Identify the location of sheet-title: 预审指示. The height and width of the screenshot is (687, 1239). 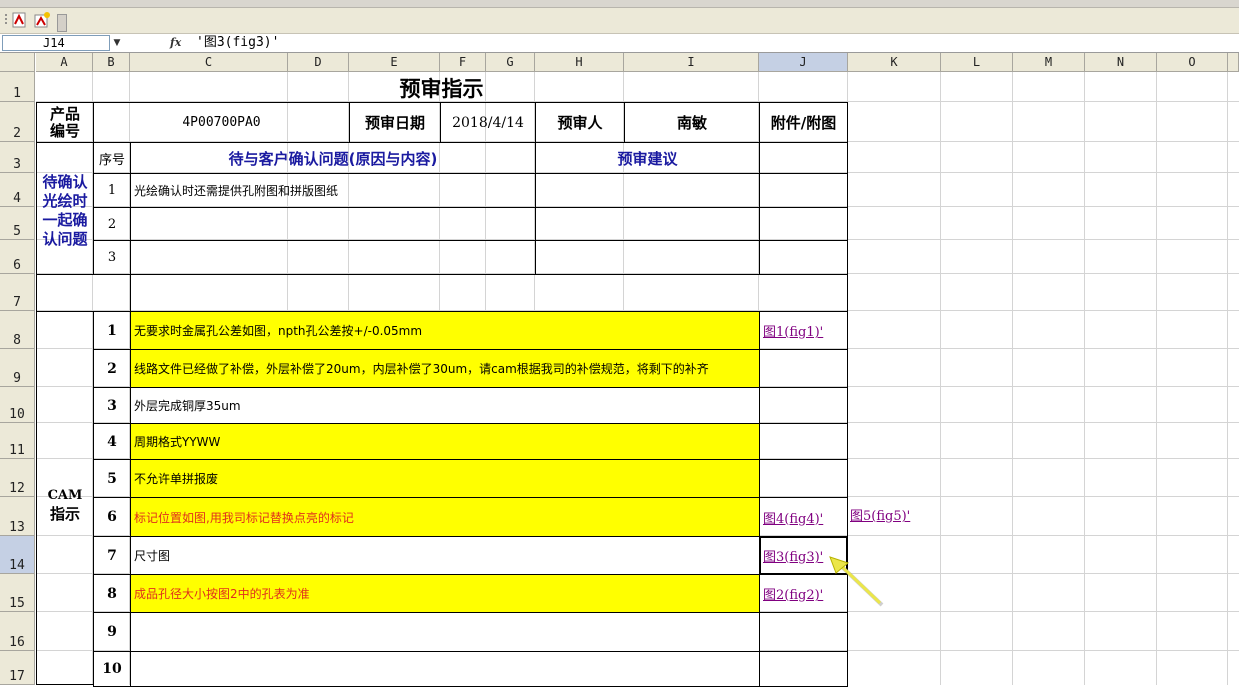
(441, 88).